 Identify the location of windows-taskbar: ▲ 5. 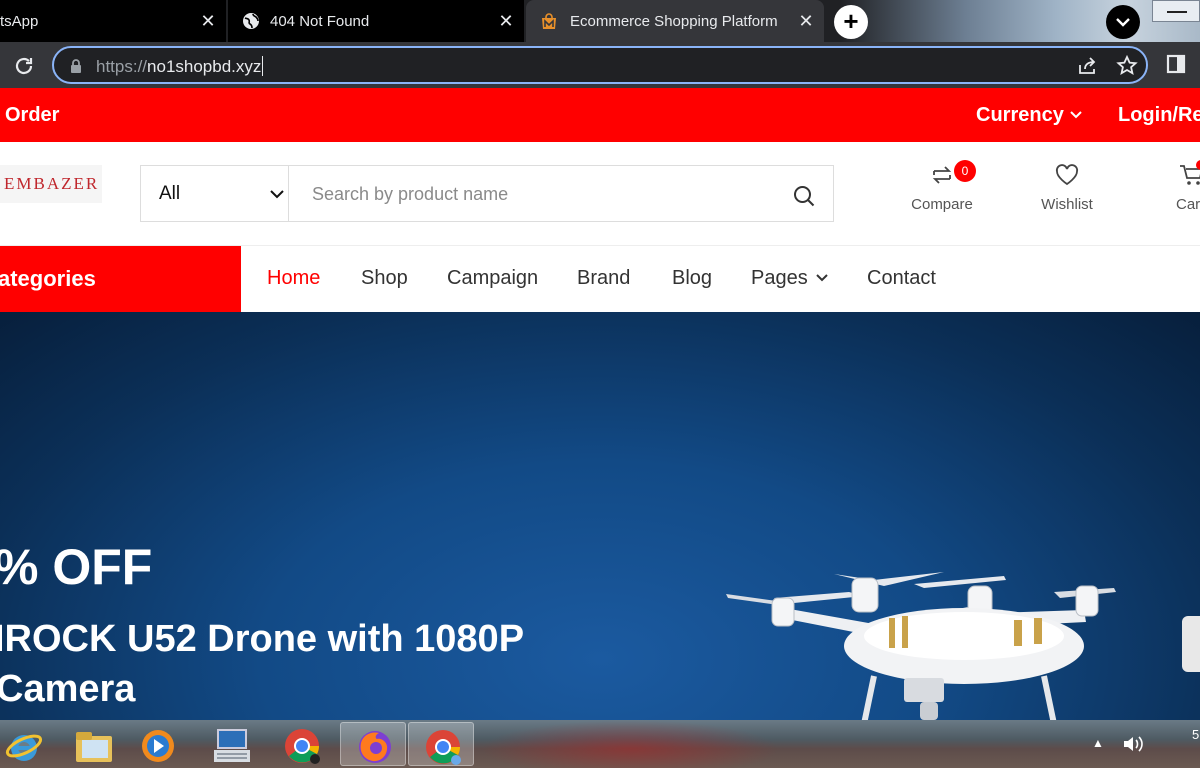
(600, 744).